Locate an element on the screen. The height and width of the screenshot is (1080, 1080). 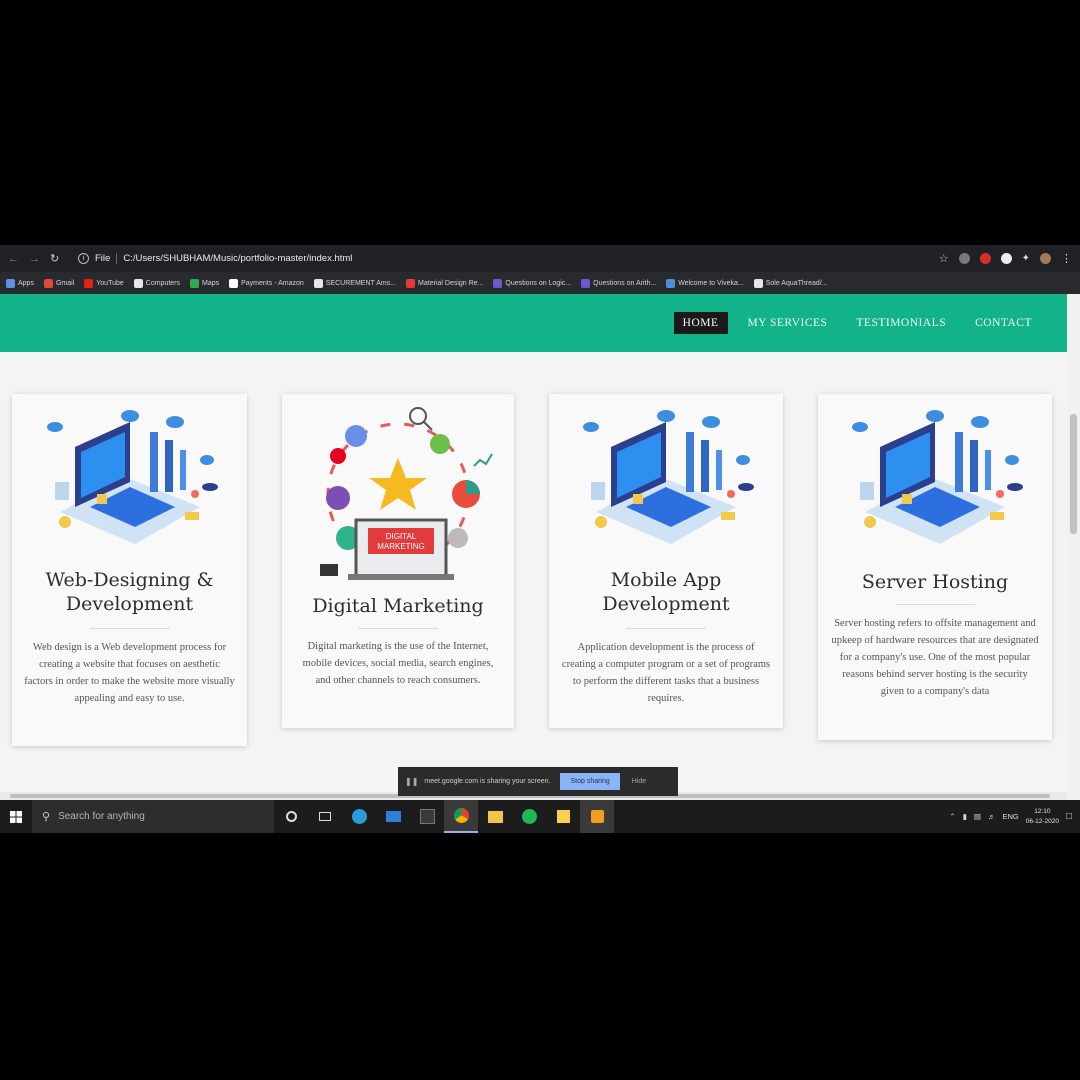
bookmark-label: Maps is located at coordinates (211, 283).